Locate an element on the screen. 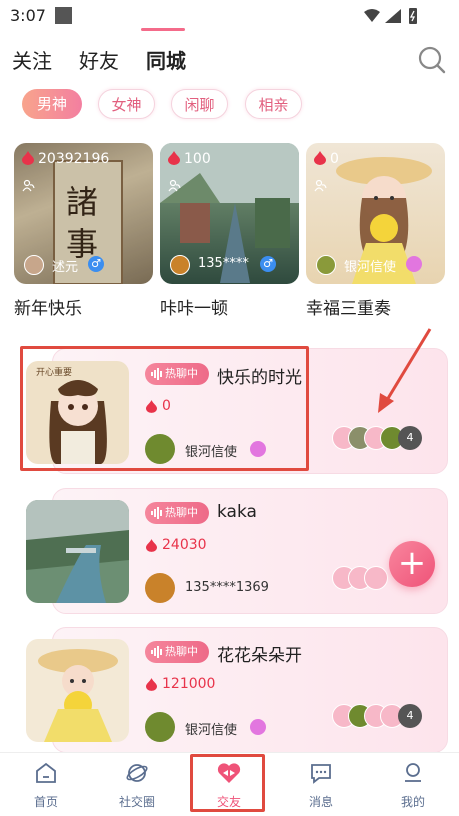 The width and height of the screenshot is (459, 816). tab-friends: 好友 is located at coordinates (99, 59).